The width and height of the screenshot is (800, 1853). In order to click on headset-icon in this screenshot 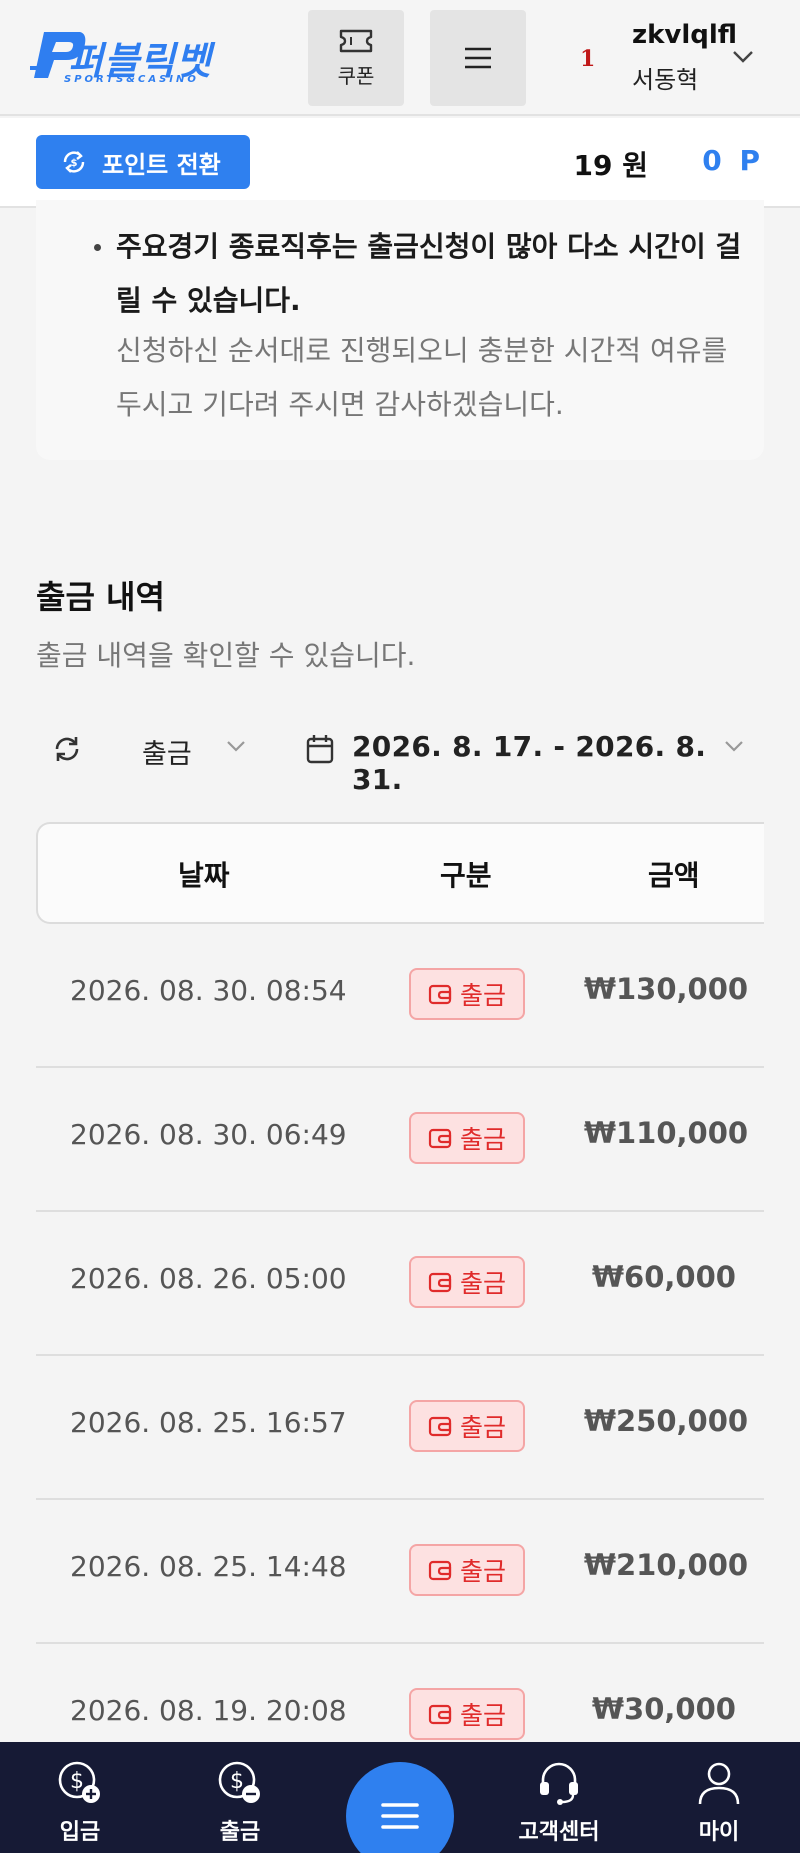, I will do `click(559, 1783)`.